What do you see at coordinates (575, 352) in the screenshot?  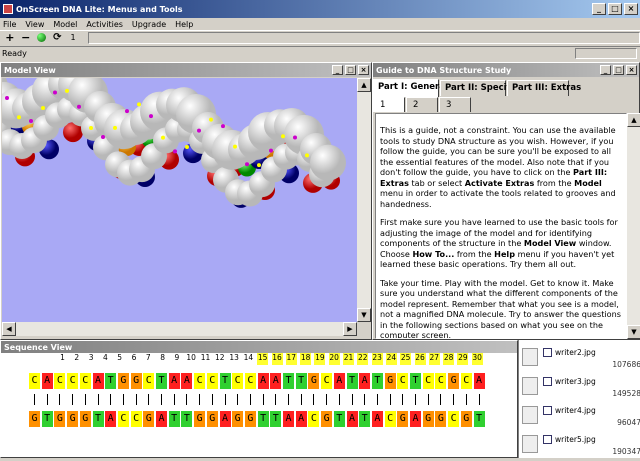 I see `file-name: writer2.jpg` at bounding box center [575, 352].